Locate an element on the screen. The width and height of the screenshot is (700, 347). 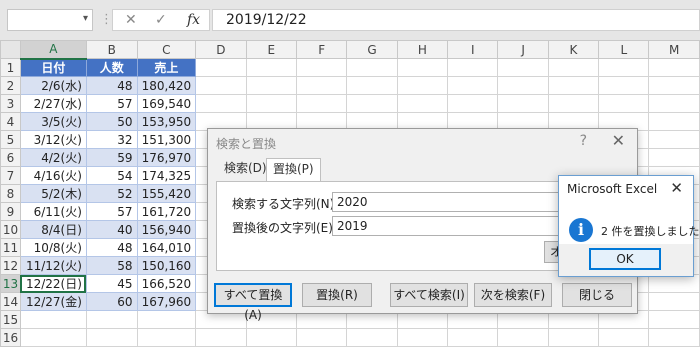
chevron-down-icon: ▾ is located at coordinates (85, 18).